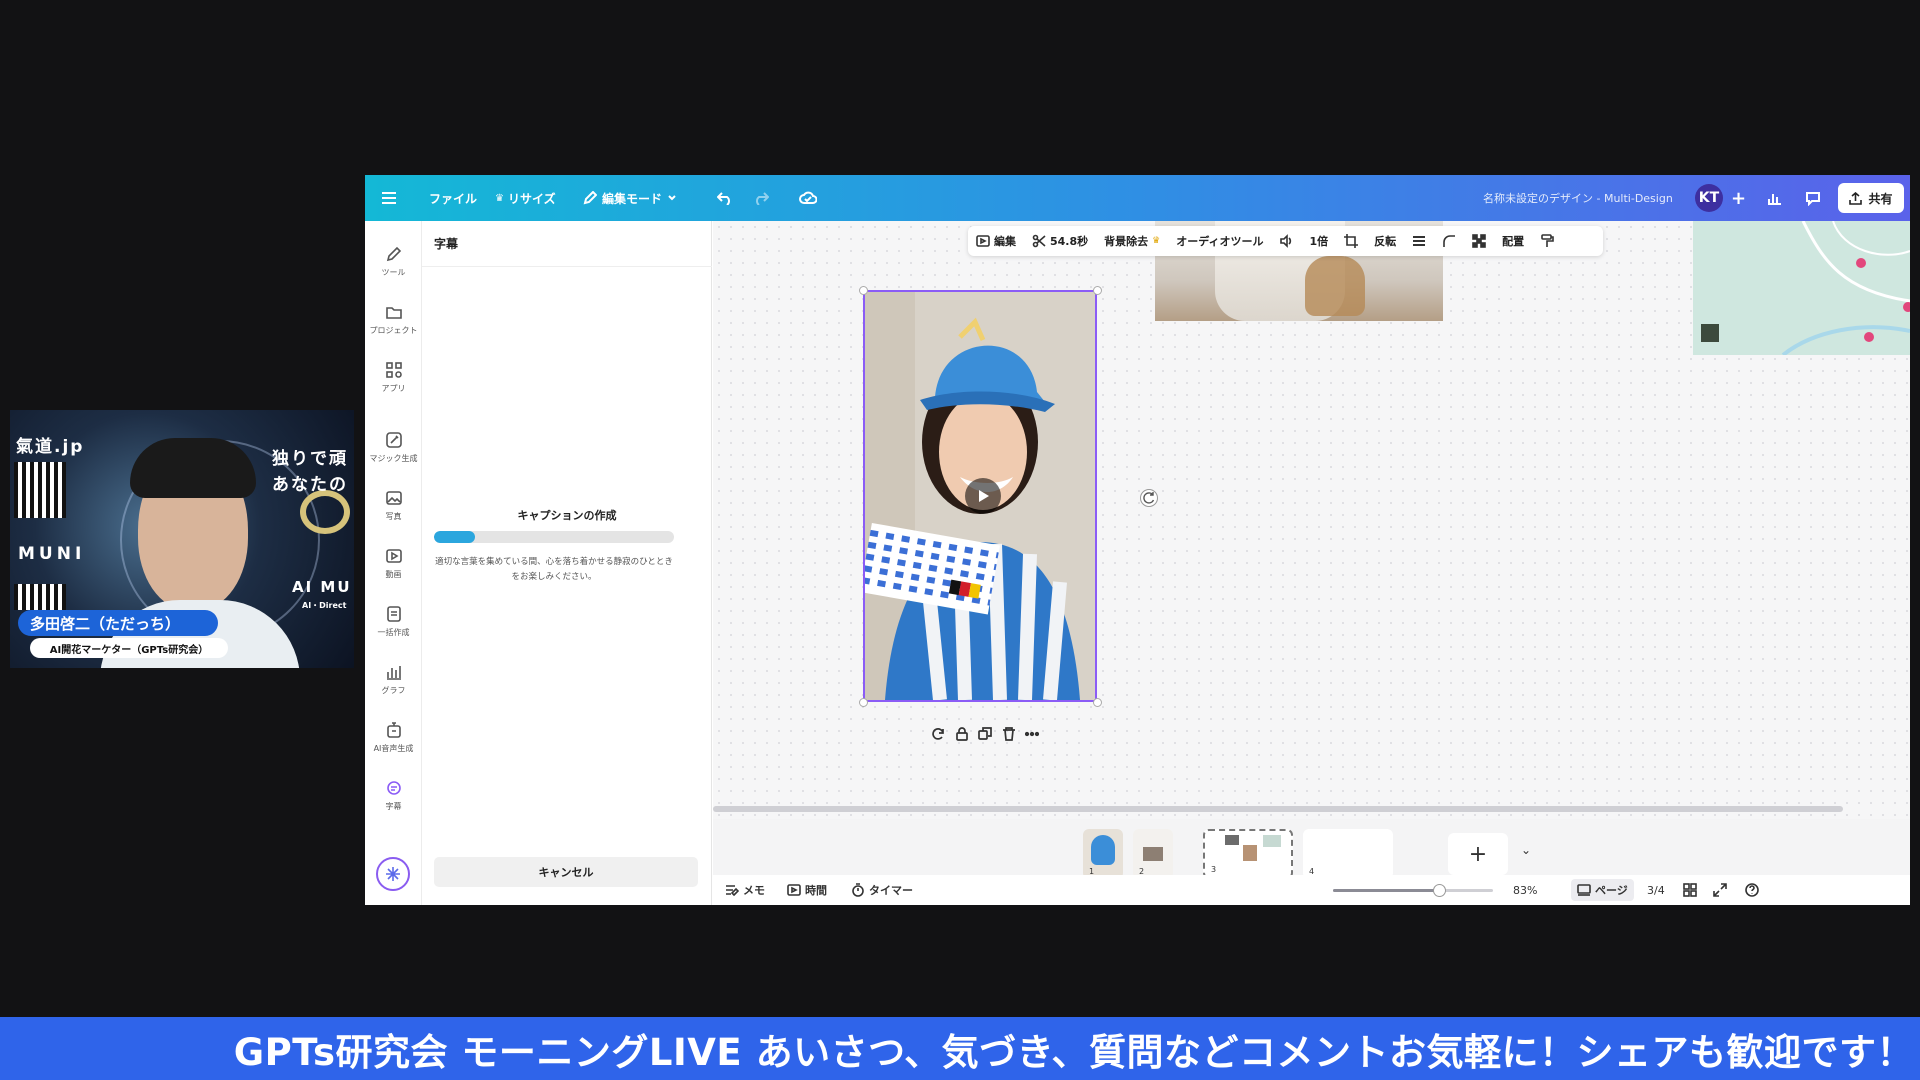 This screenshot has width=1920, height=1080. What do you see at coordinates (962, 734) in the screenshot?
I see `lock-icon` at bounding box center [962, 734].